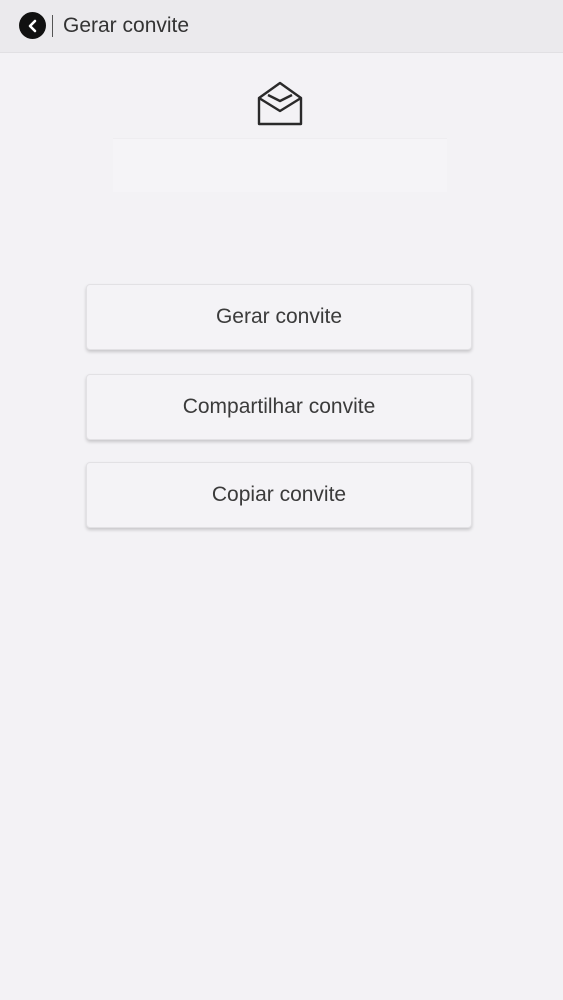 This screenshot has height=1000, width=563. What do you see at coordinates (126, 25) in the screenshot?
I see `page-title: Gerar convite` at bounding box center [126, 25].